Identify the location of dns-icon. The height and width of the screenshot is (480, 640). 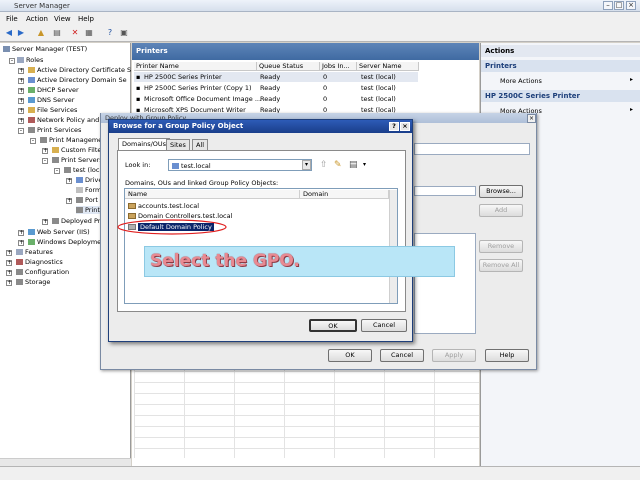
(31, 100).